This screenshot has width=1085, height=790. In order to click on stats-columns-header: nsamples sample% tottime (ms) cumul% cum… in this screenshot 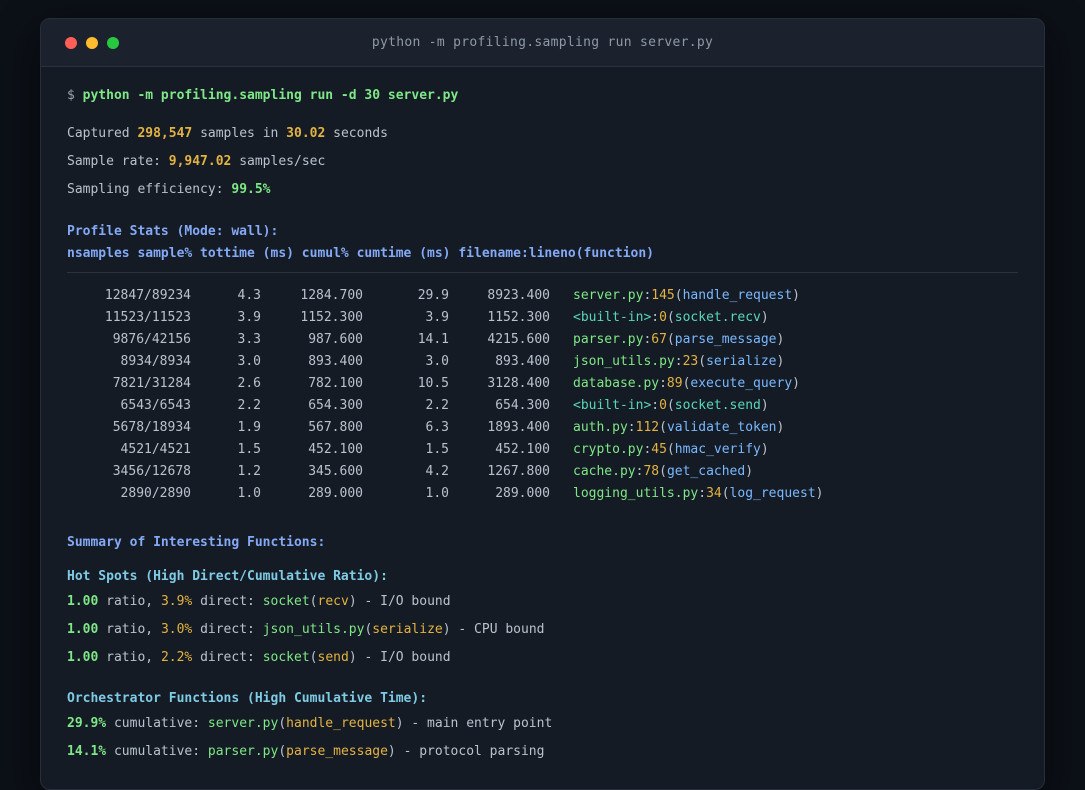, I will do `click(360, 253)`.